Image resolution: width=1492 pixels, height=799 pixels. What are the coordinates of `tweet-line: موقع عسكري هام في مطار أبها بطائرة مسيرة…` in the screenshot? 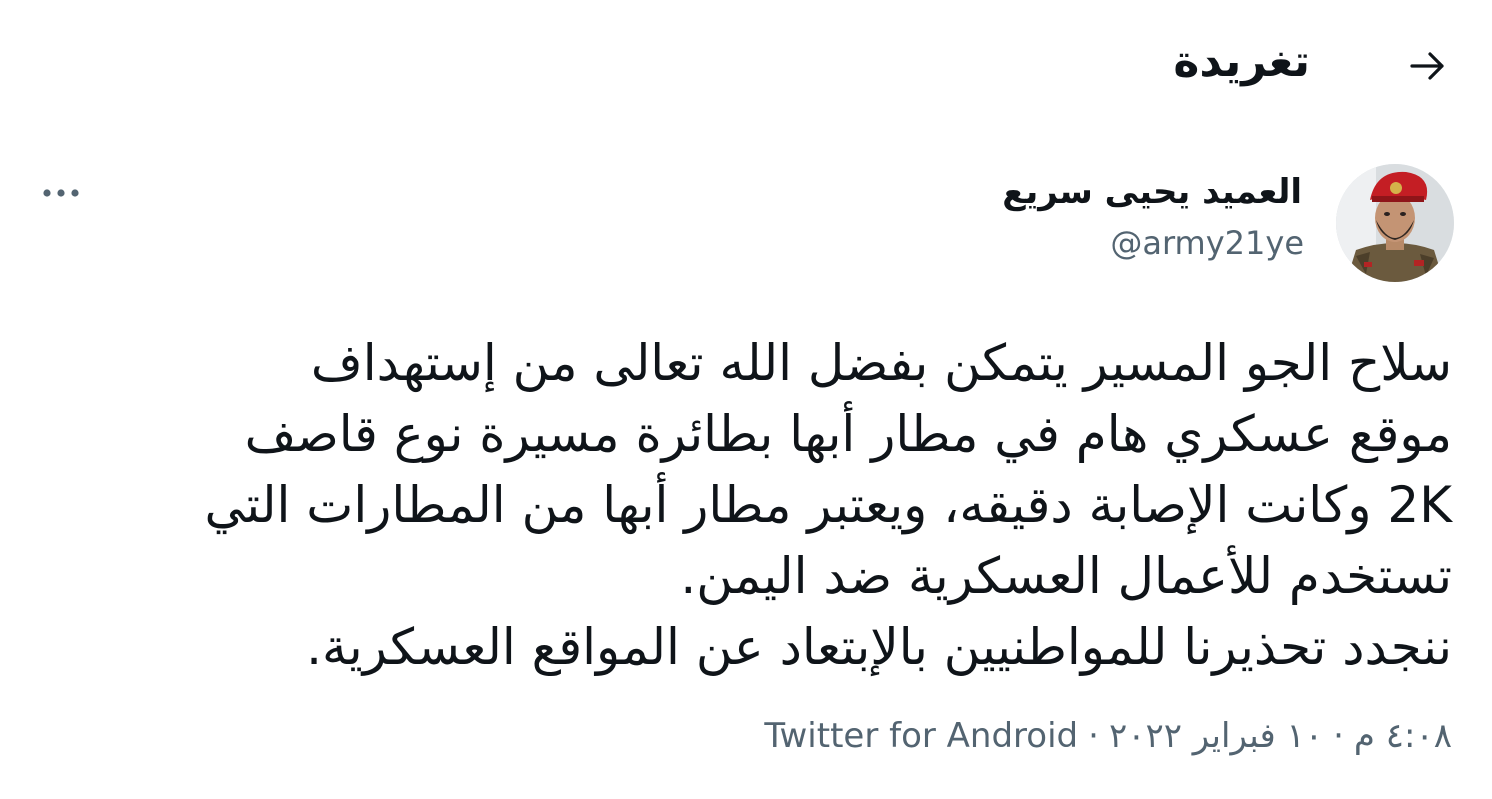 It's located at (848, 434).